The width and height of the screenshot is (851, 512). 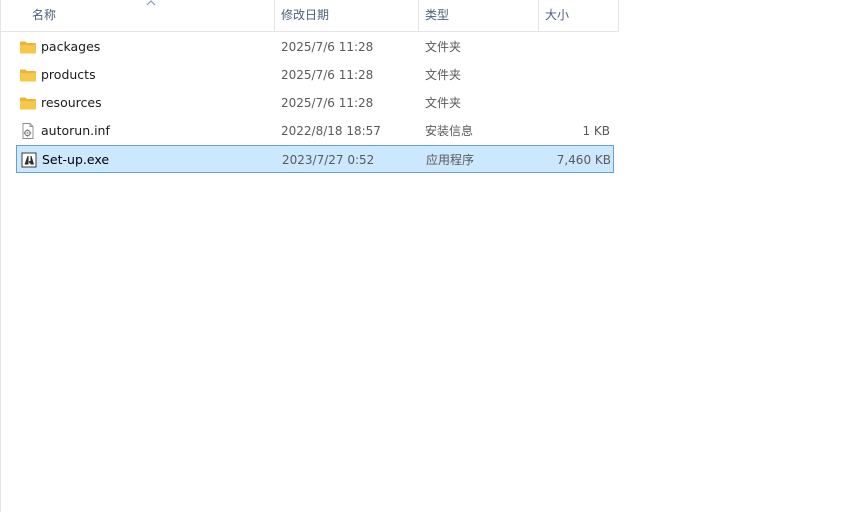 I want to click on adobe-app-icon, so click(x=29, y=160).